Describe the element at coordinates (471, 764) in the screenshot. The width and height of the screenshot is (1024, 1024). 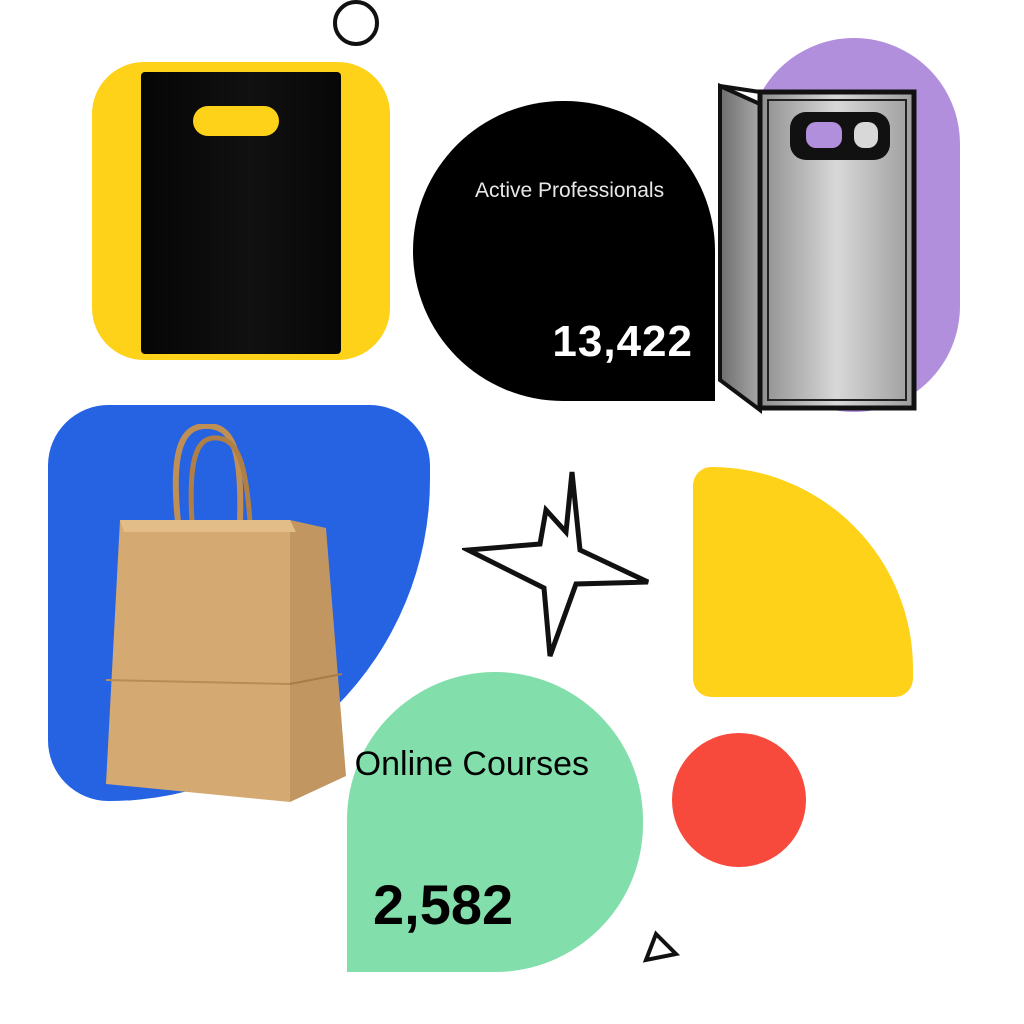
I see `stat-label: Online Courses` at that location.